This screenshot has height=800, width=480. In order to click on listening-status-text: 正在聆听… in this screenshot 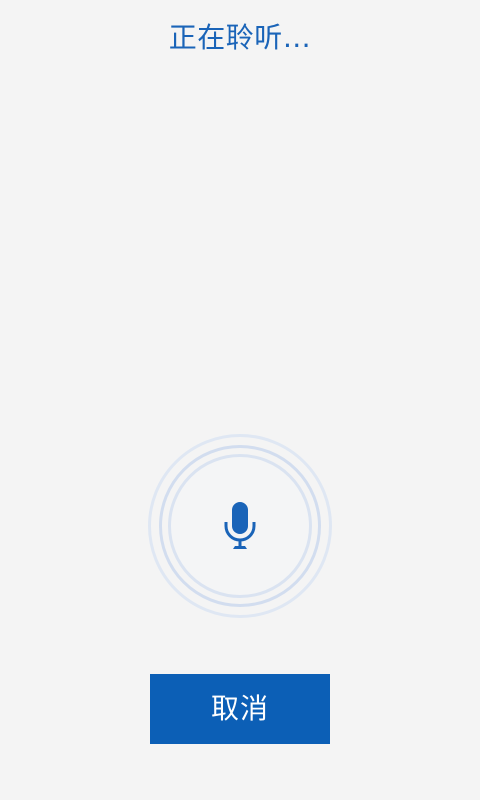, I will do `click(240, 37)`.